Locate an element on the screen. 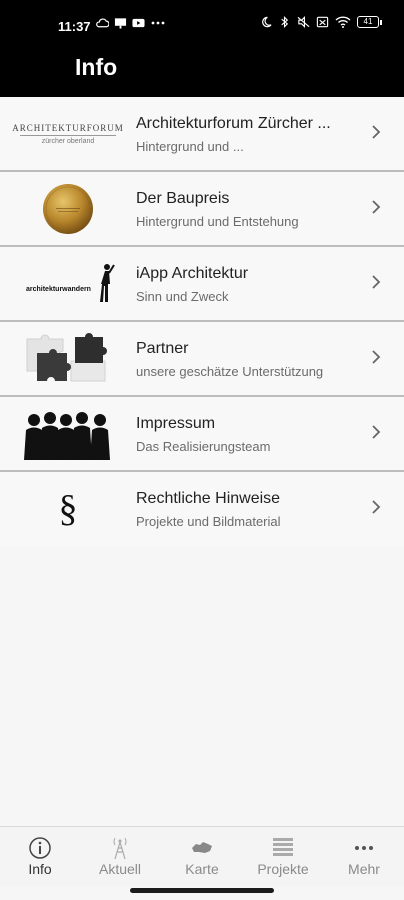  list-item-impressum: Impressum Das Realisierungsteam is located at coordinates (202, 434).